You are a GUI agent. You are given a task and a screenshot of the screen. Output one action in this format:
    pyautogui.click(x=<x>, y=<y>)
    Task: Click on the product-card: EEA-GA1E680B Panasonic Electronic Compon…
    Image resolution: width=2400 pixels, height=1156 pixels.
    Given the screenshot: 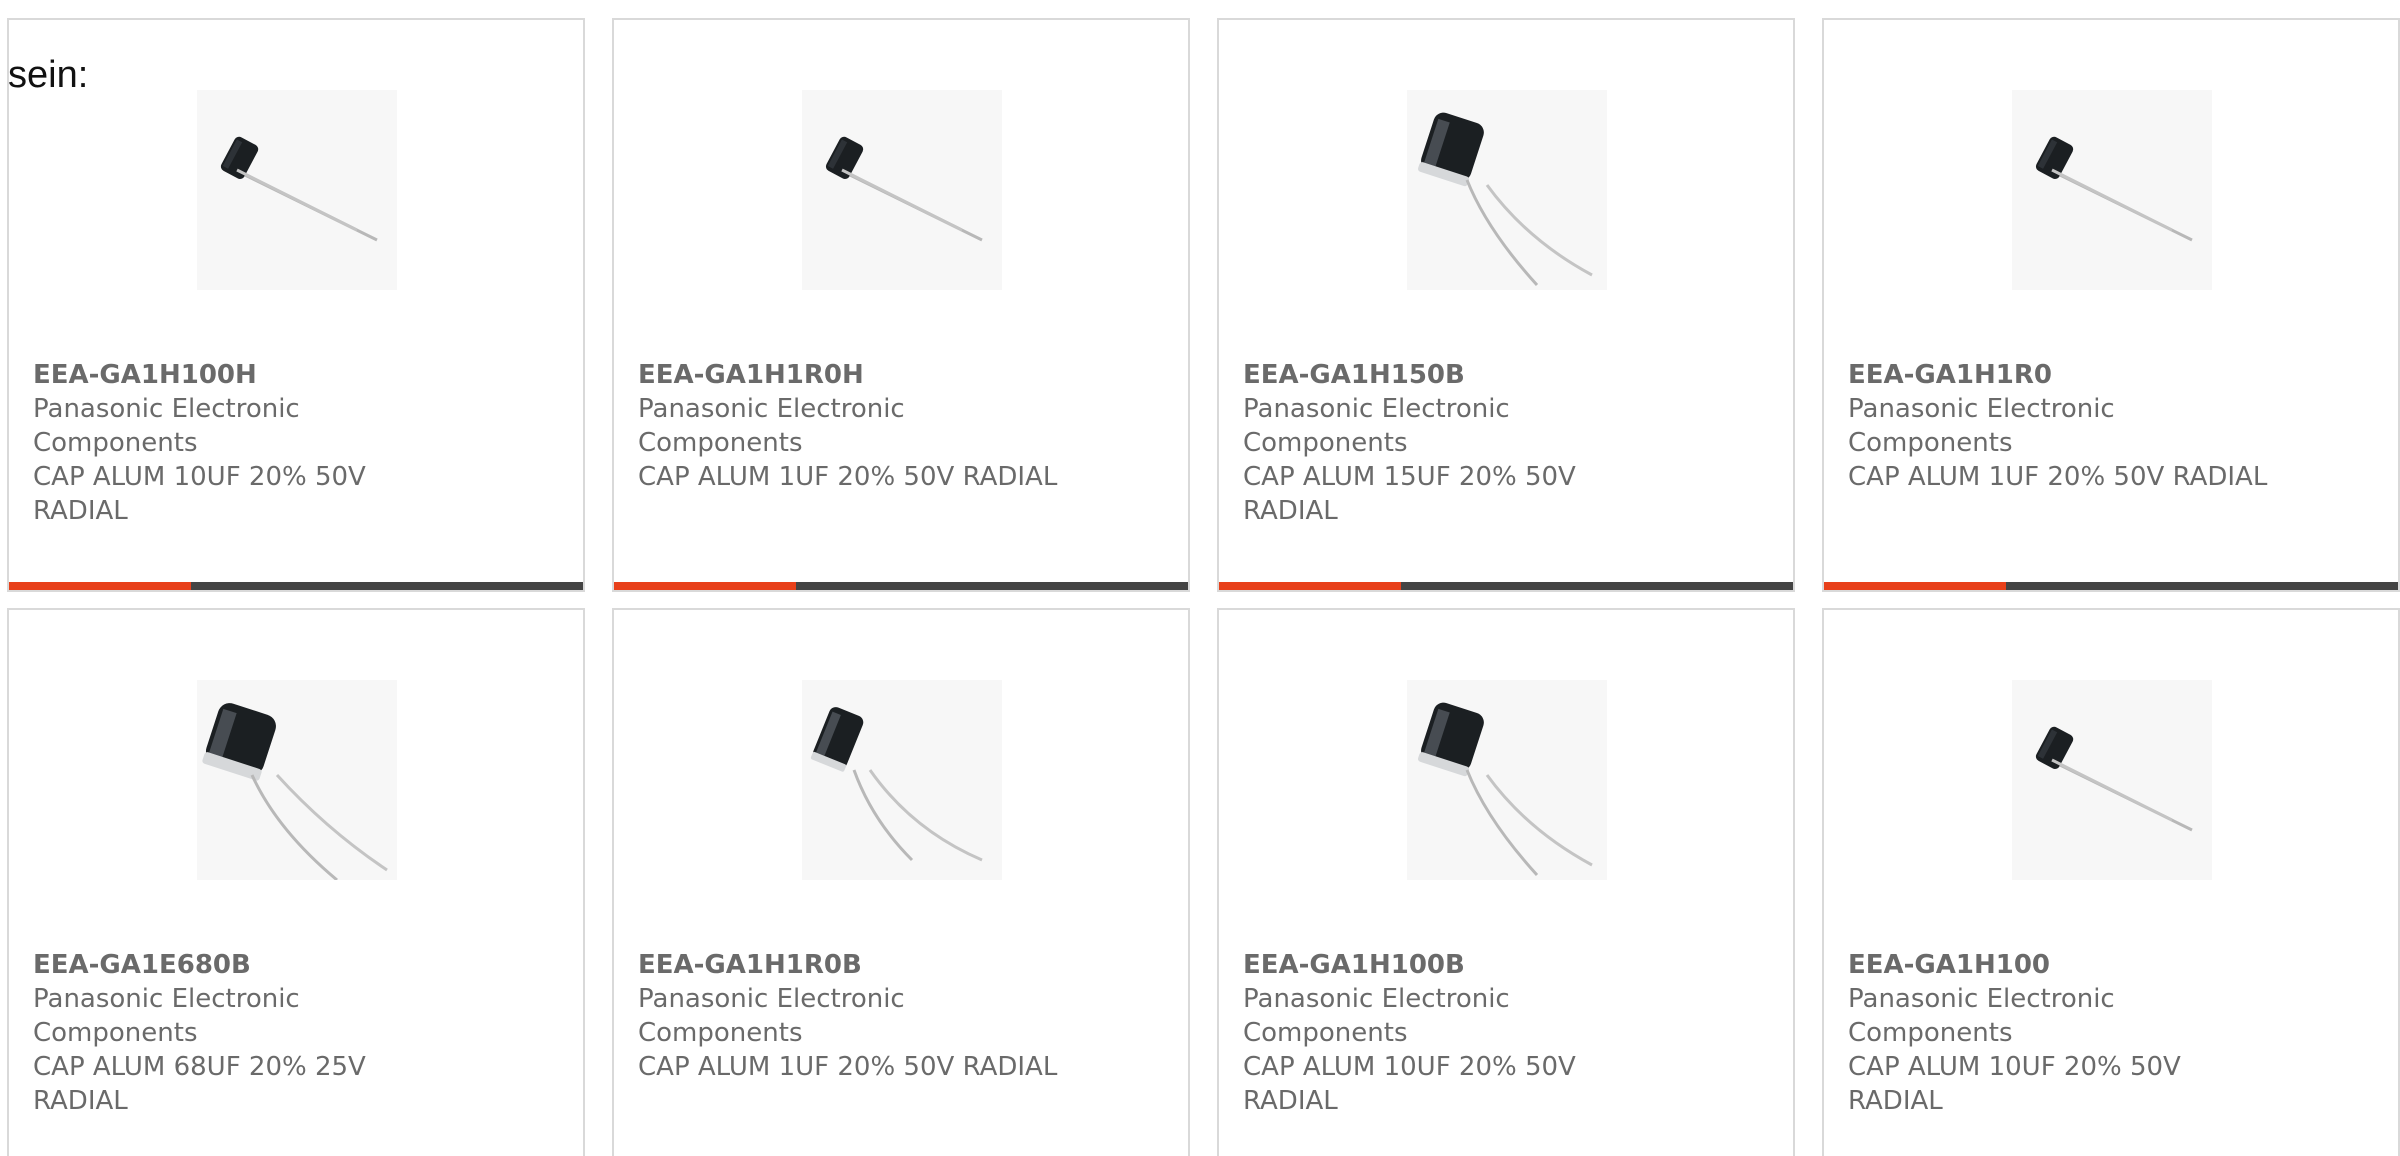 What is the action you would take?
    pyautogui.click(x=296, y=882)
    